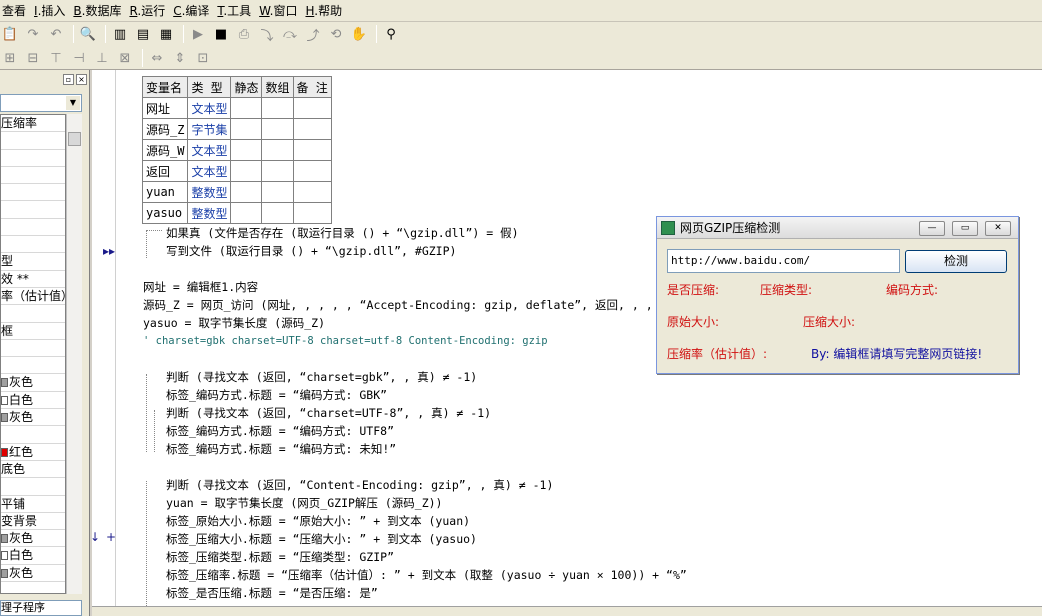 The height and width of the screenshot is (616, 1042). Describe the element at coordinates (276, 395) in the screenshot. I see `code-line: 标签_编码方式.标题 = “编码方式: GBK”` at that location.